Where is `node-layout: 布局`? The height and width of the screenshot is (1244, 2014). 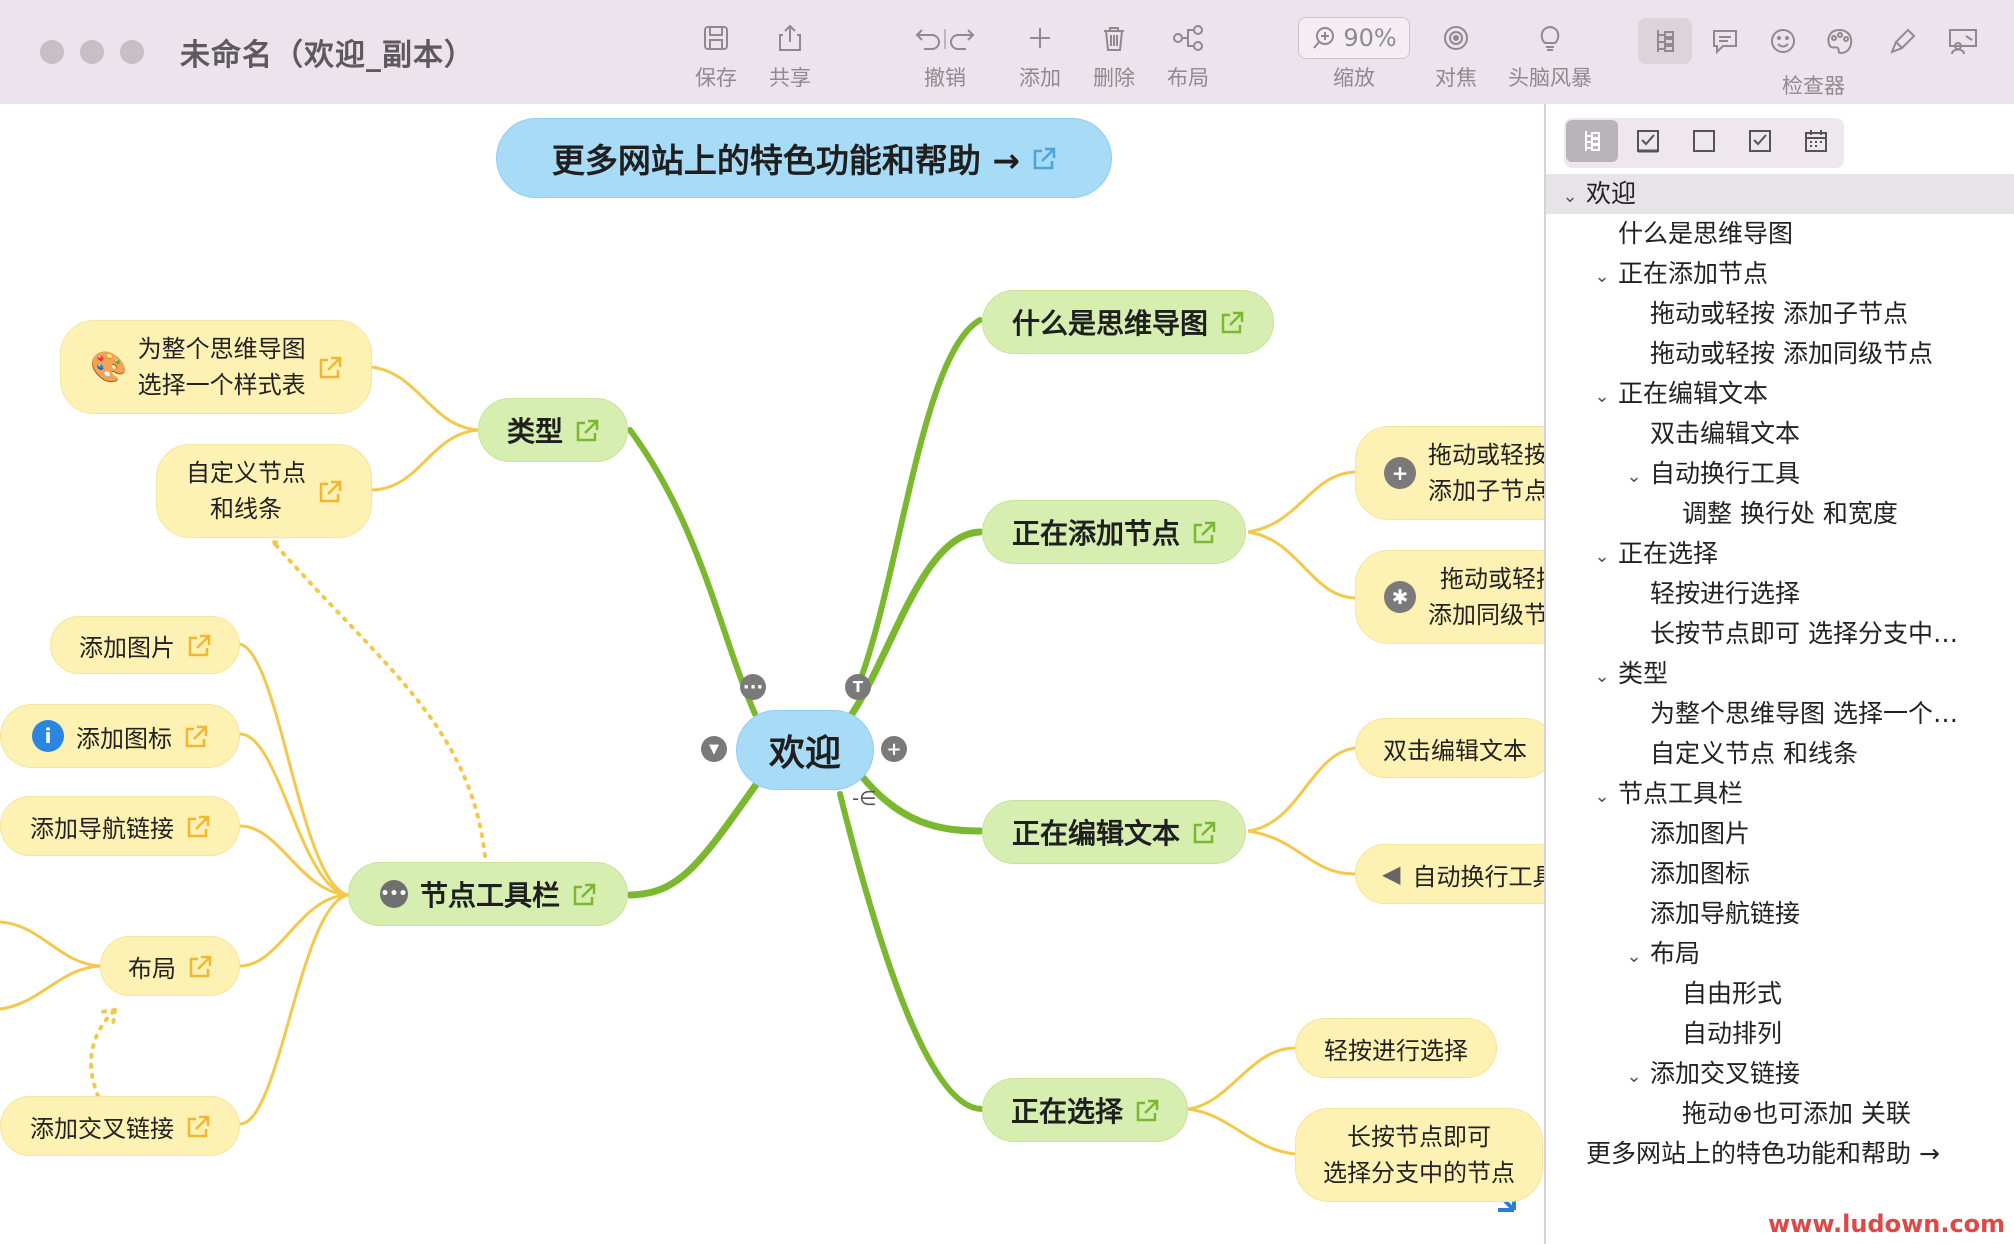 node-layout: 布局 is located at coordinates (170, 966).